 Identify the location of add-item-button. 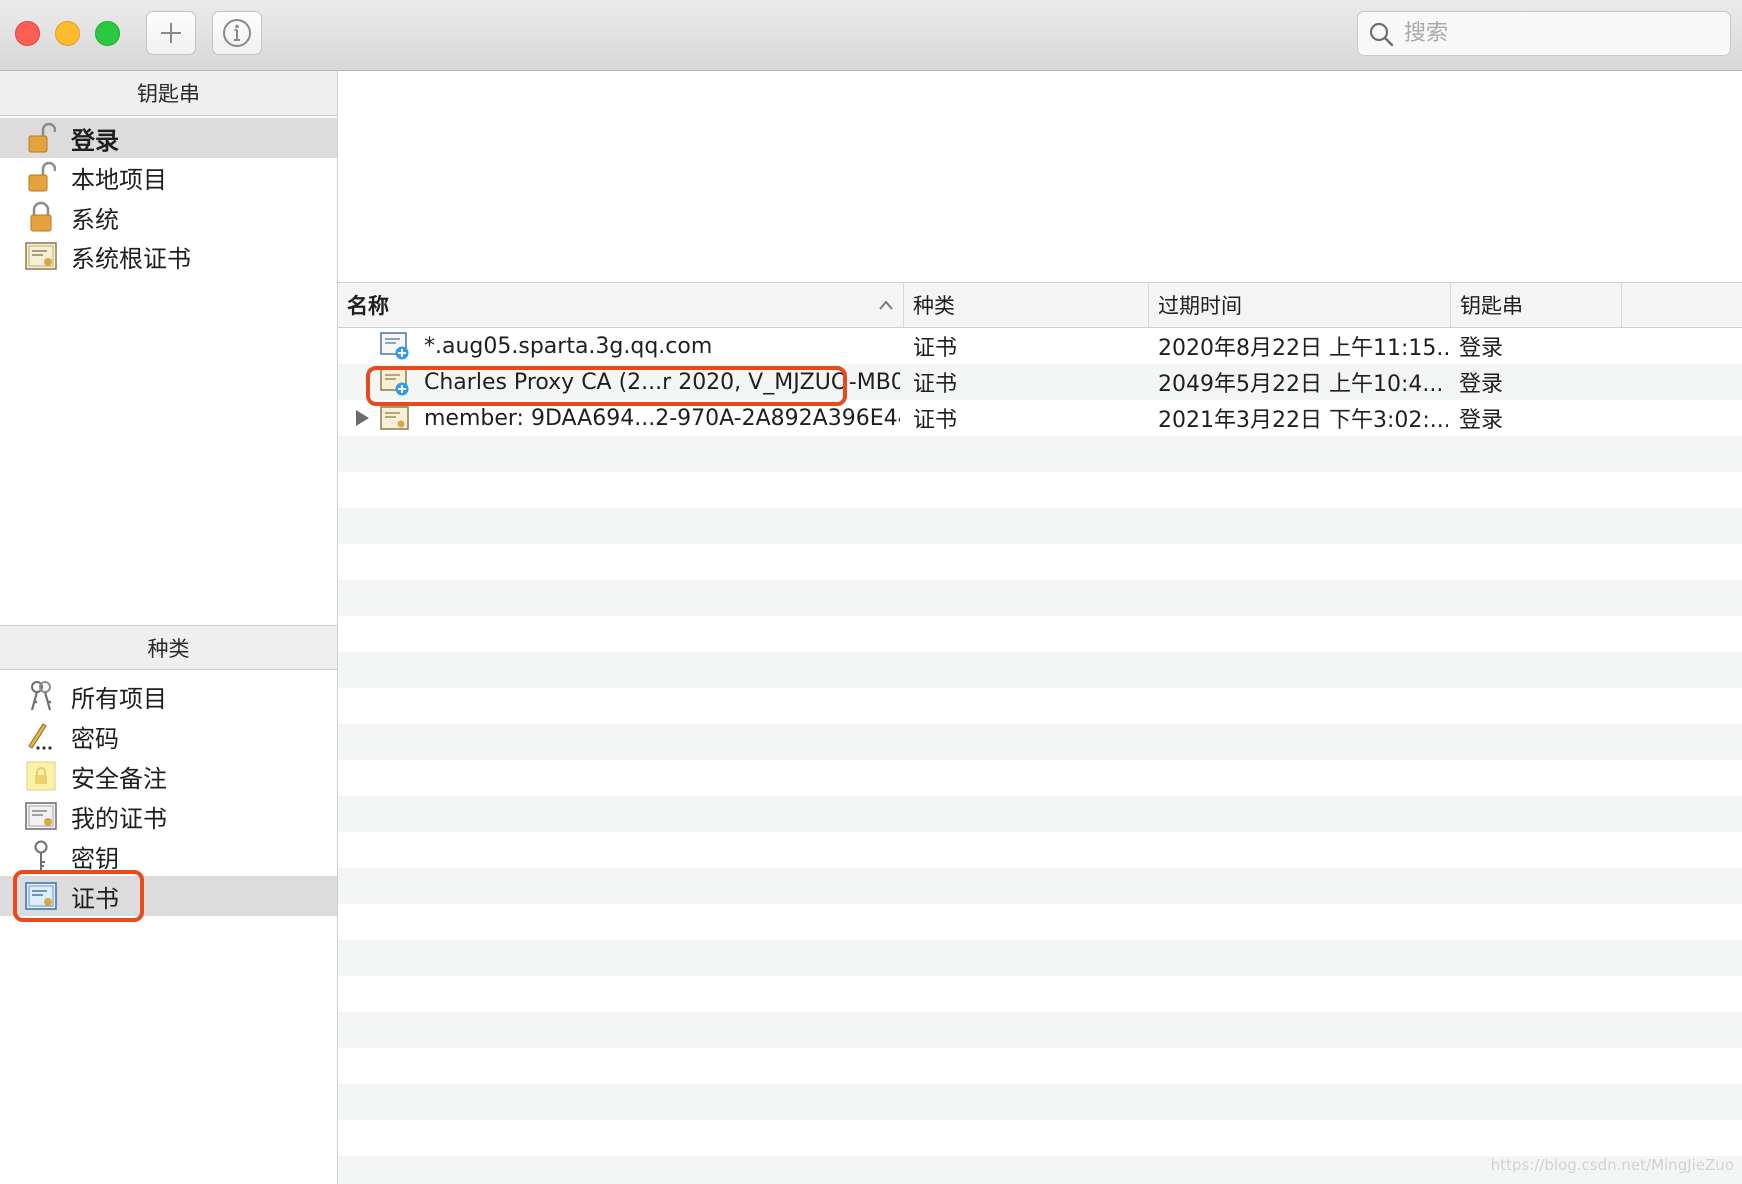
(171, 33).